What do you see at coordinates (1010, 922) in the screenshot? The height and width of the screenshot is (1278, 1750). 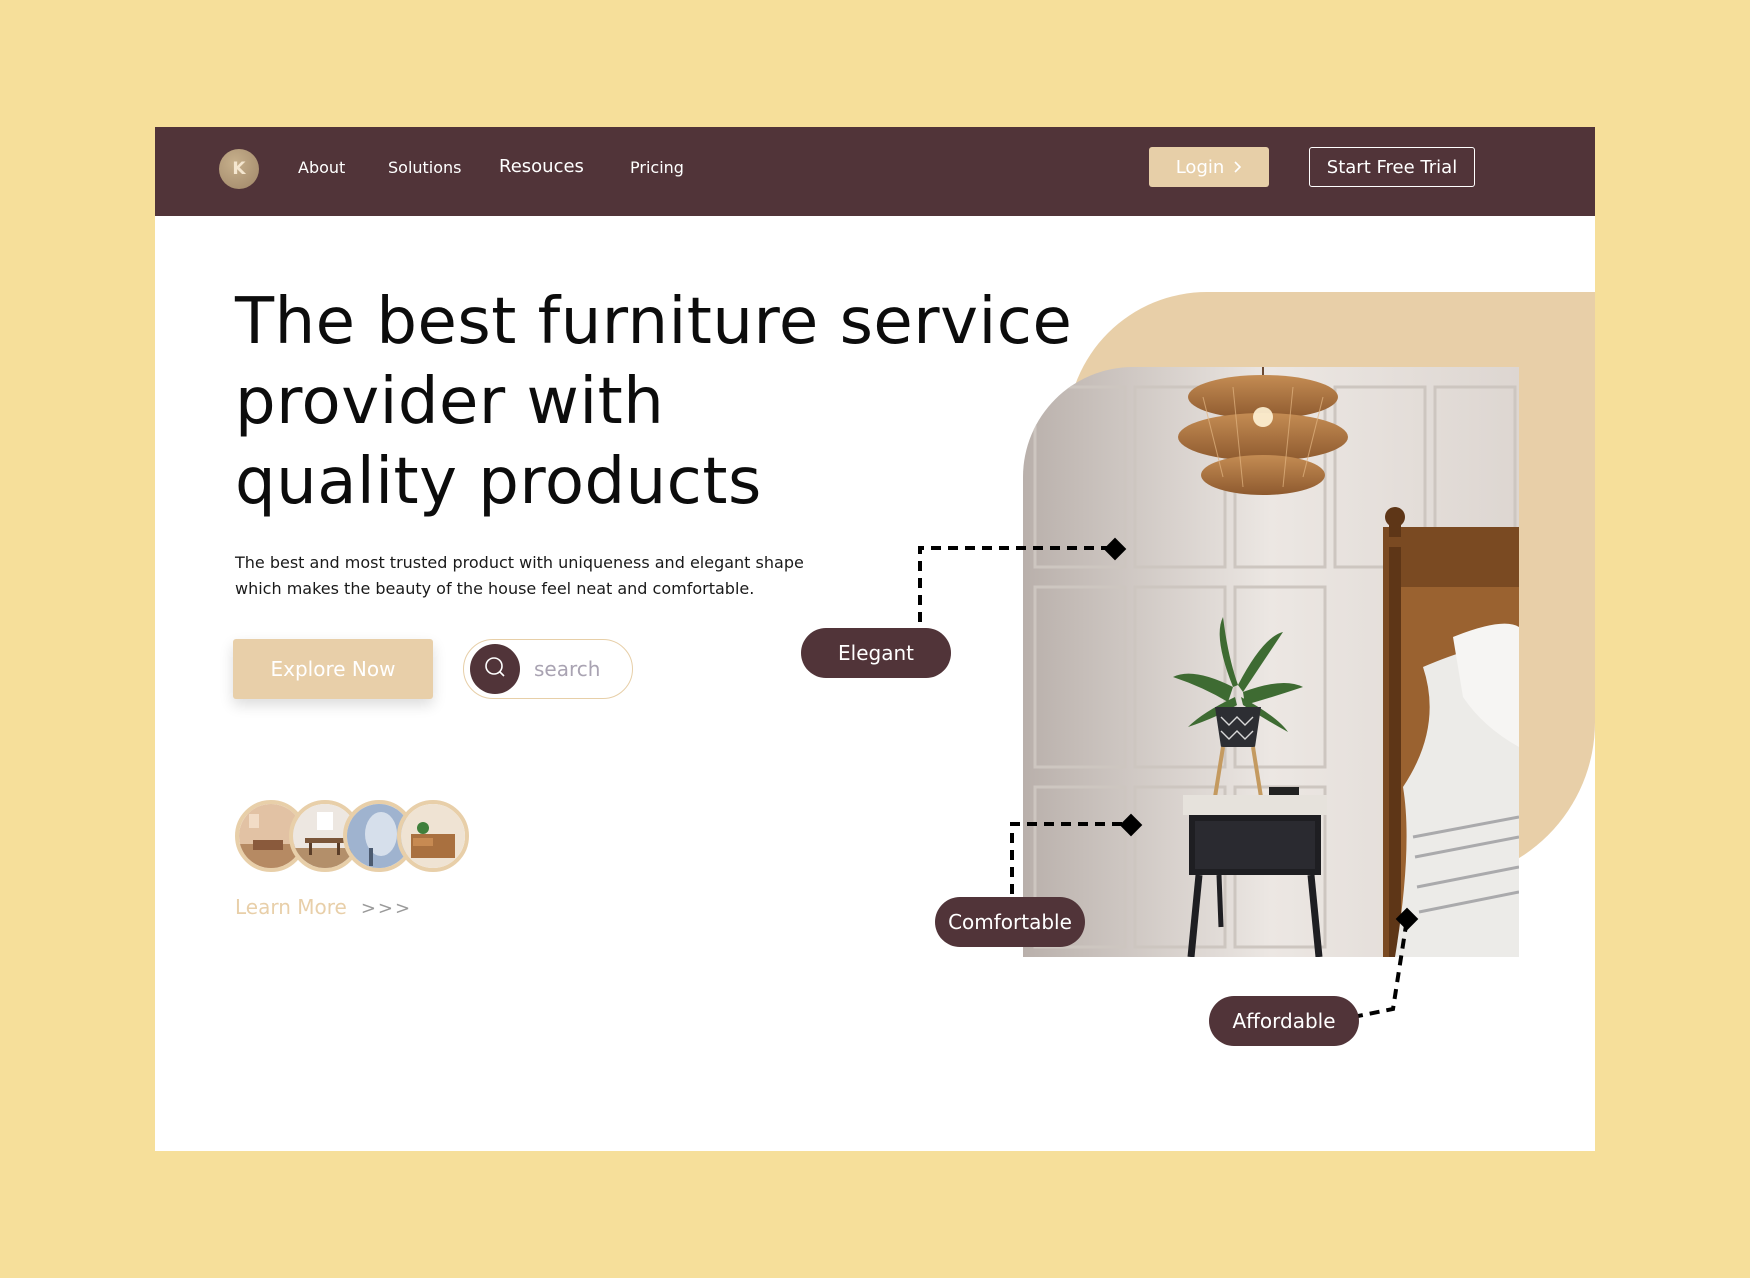 I see `tag-comfortable: Comfortable` at bounding box center [1010, 922].